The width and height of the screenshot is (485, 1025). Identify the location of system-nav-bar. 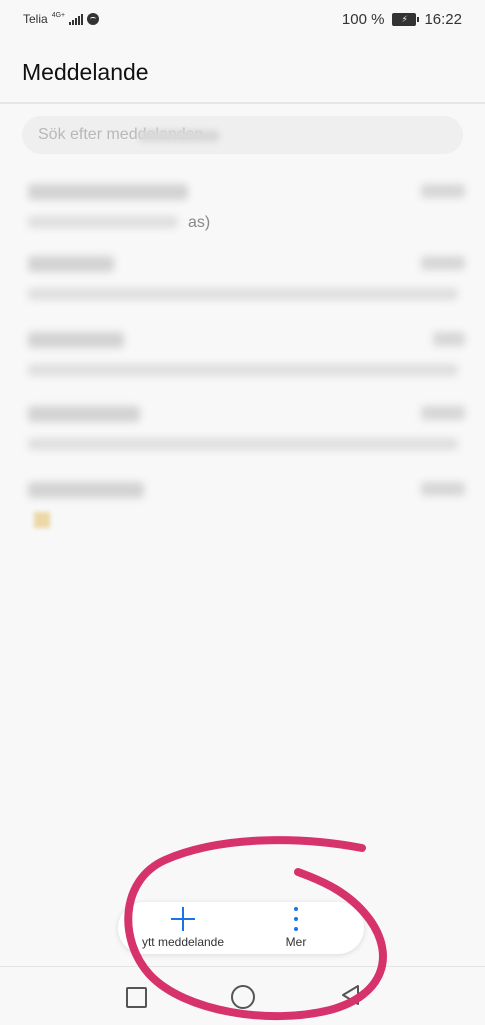
(242, 995).